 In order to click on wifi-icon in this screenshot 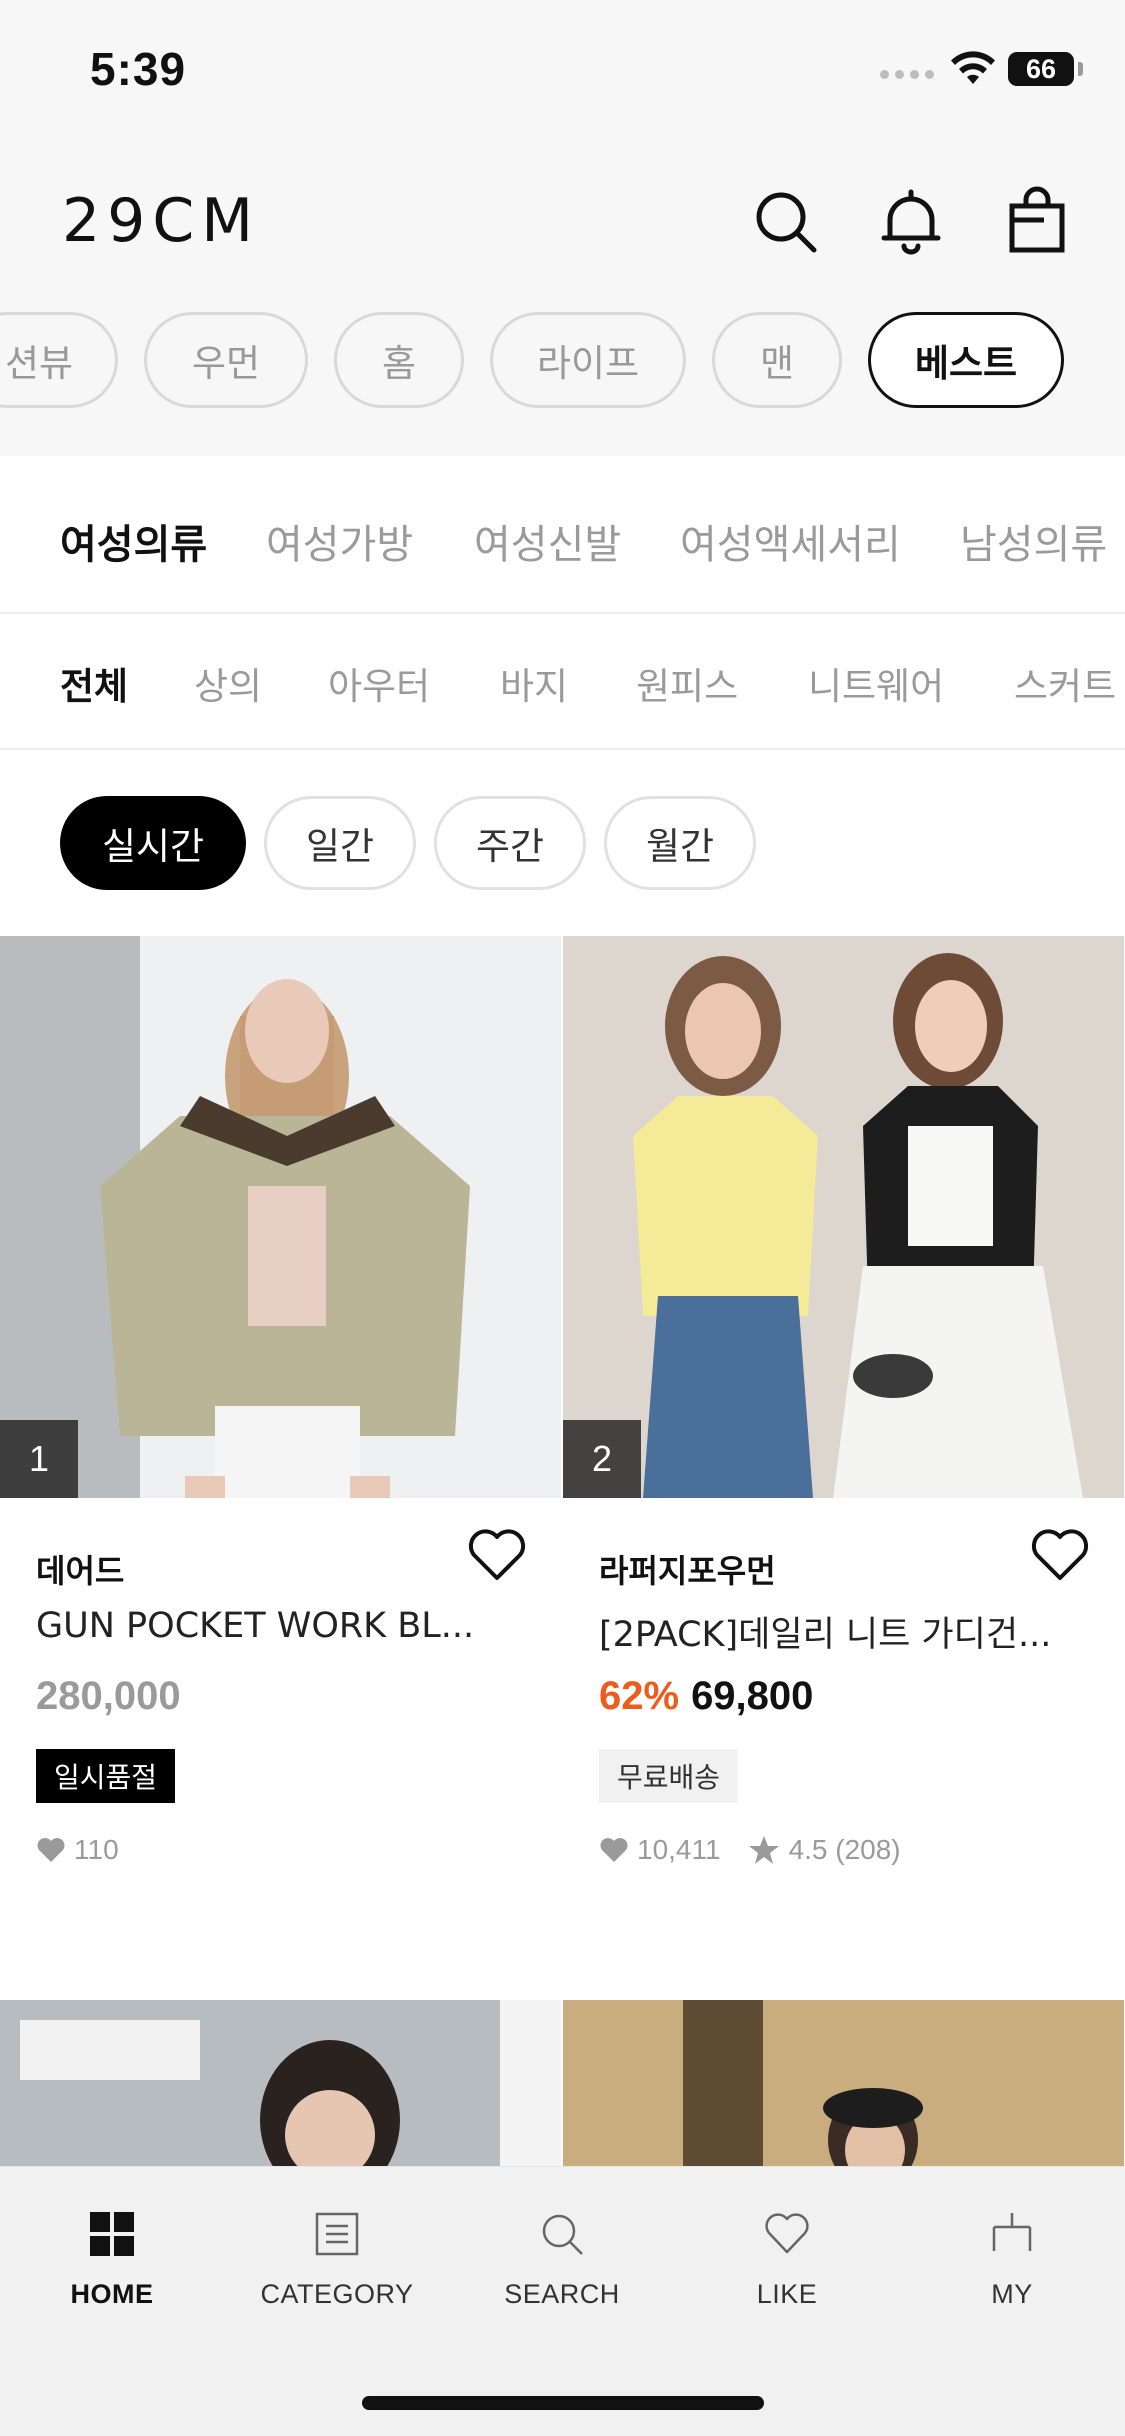, I will do `click(973, 67)`.